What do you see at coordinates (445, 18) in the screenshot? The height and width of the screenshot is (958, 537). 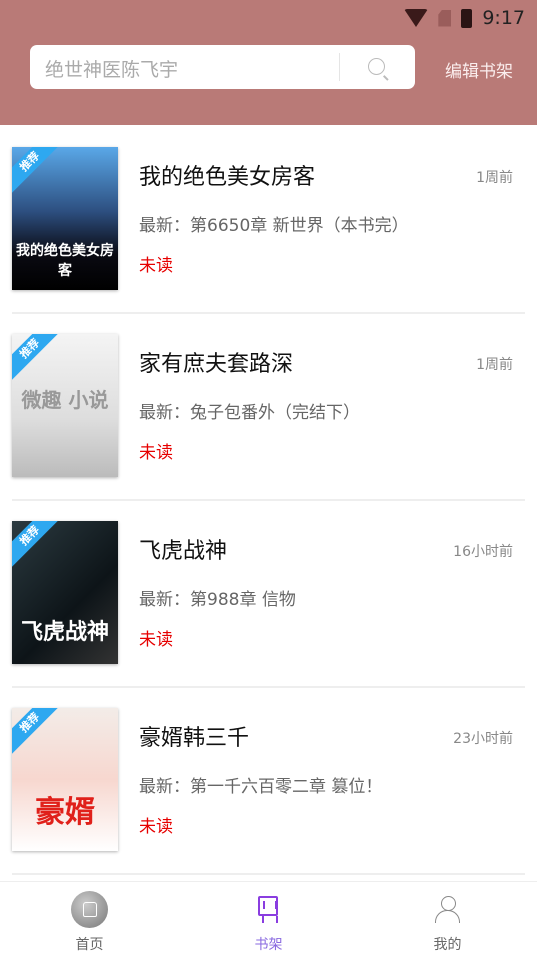 I see `no-sim-icon` at bounding box center [445, 18].